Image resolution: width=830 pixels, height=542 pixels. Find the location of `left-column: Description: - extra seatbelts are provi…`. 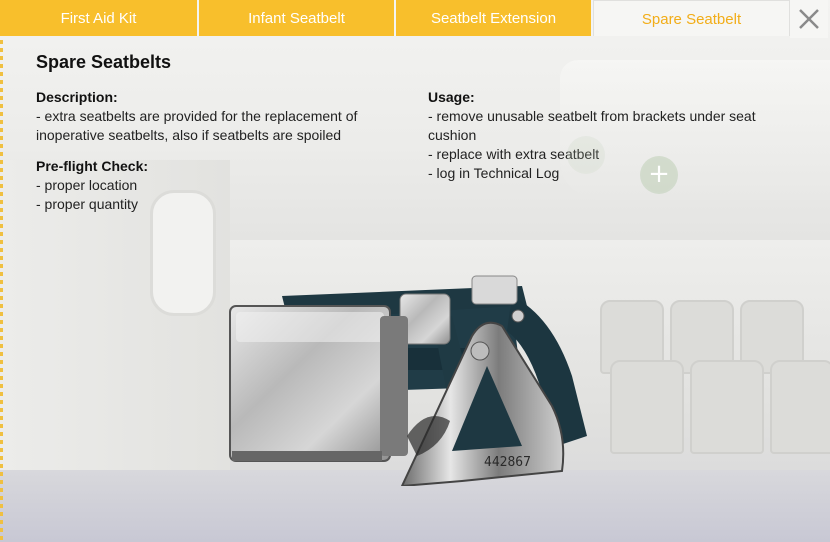

left-column: Description: - extra seatbelts are provi… is located at coordinates (221, 151).